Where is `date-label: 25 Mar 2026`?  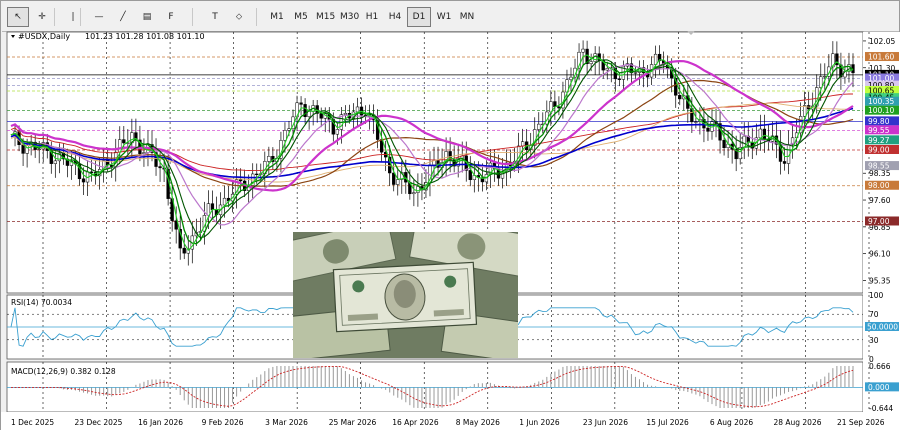 date-label: 25 Mar 2026 is located at coordinates (353, 422).